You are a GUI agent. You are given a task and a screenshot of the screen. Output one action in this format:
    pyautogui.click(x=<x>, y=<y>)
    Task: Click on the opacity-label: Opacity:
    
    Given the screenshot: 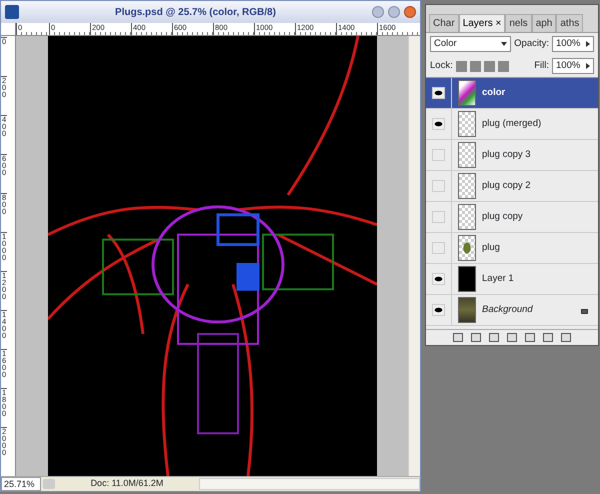 What is the action you would take?
    pyautogui.click(x=531, y=43)
    